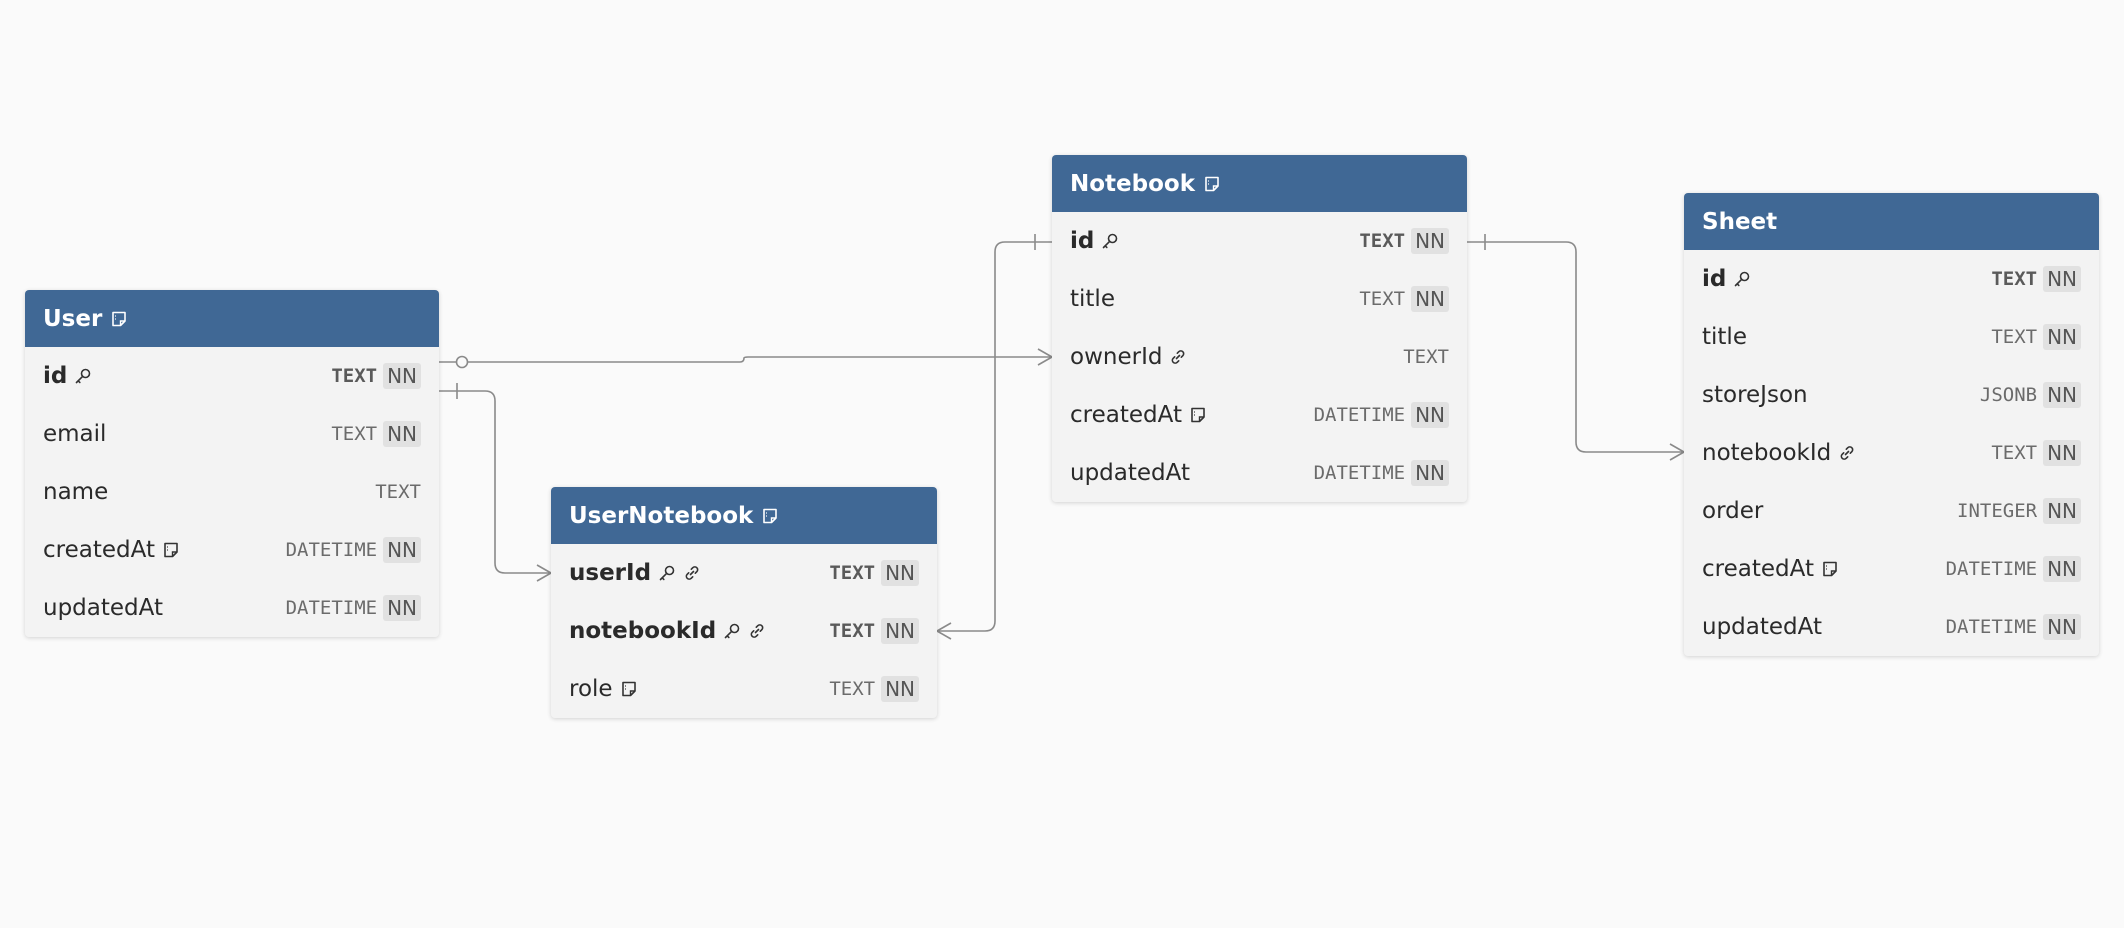  I want to click on entity-title: Notebook, so click(1133, 183).